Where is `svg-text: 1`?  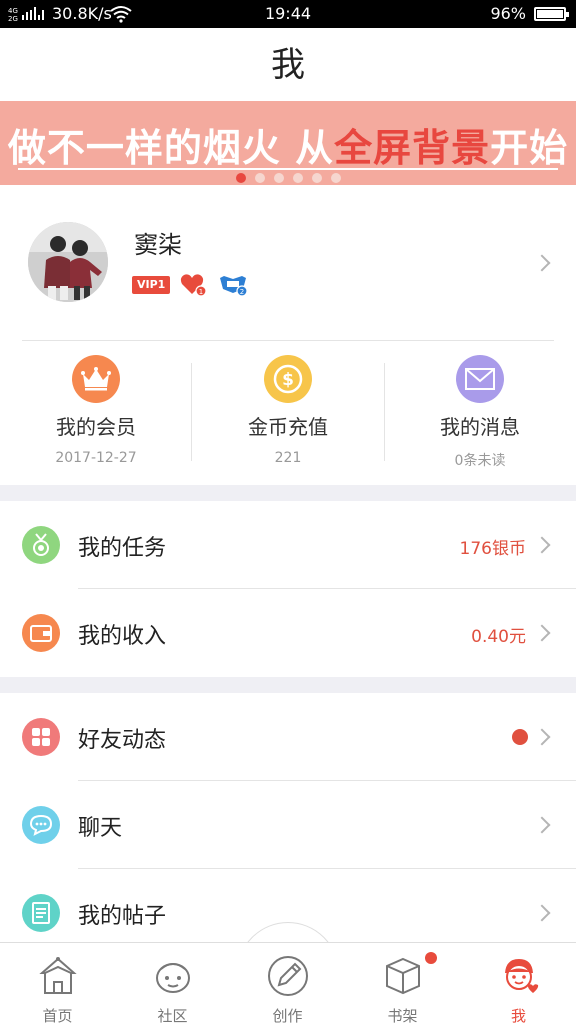 svg-text: 1 is located at coordinates (201, 292).